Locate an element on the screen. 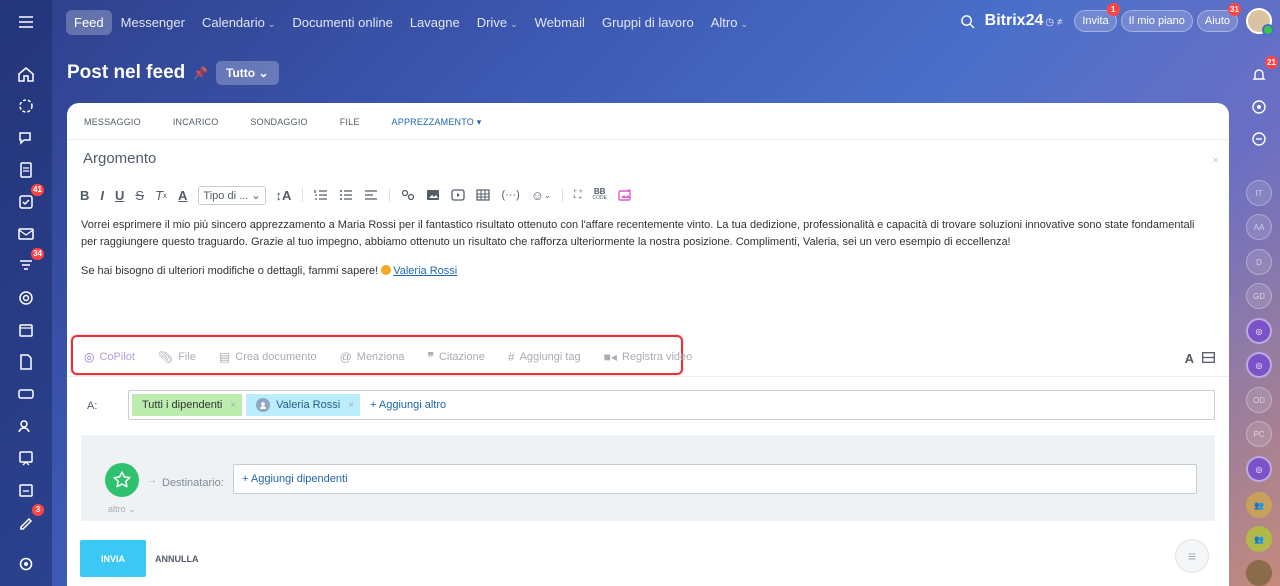 This screenshot has height=586, width=1280. paragraph-type-select: Tipo di ... ⌄ is located at coordinates (232, 195).